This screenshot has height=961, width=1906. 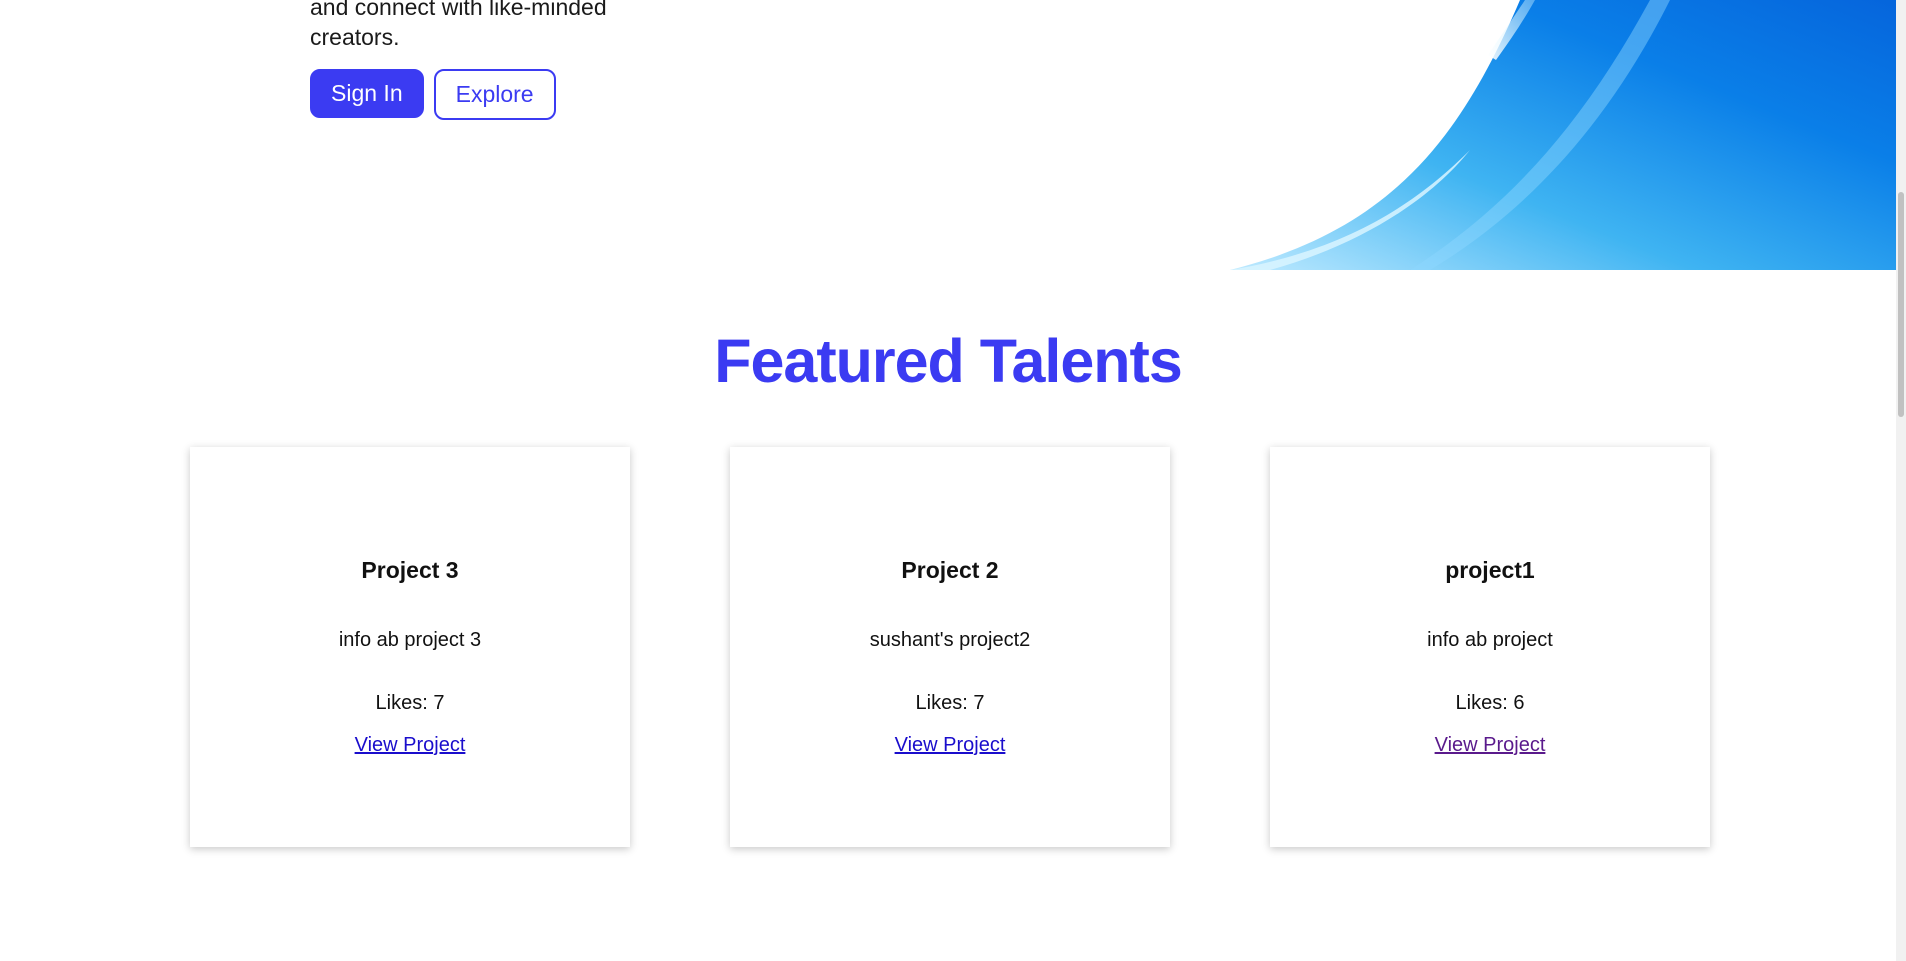 What do you see at coordinates (410, 570) in the screenshot?
I see `project-title: Project 3` at bounding box center [410, 570].